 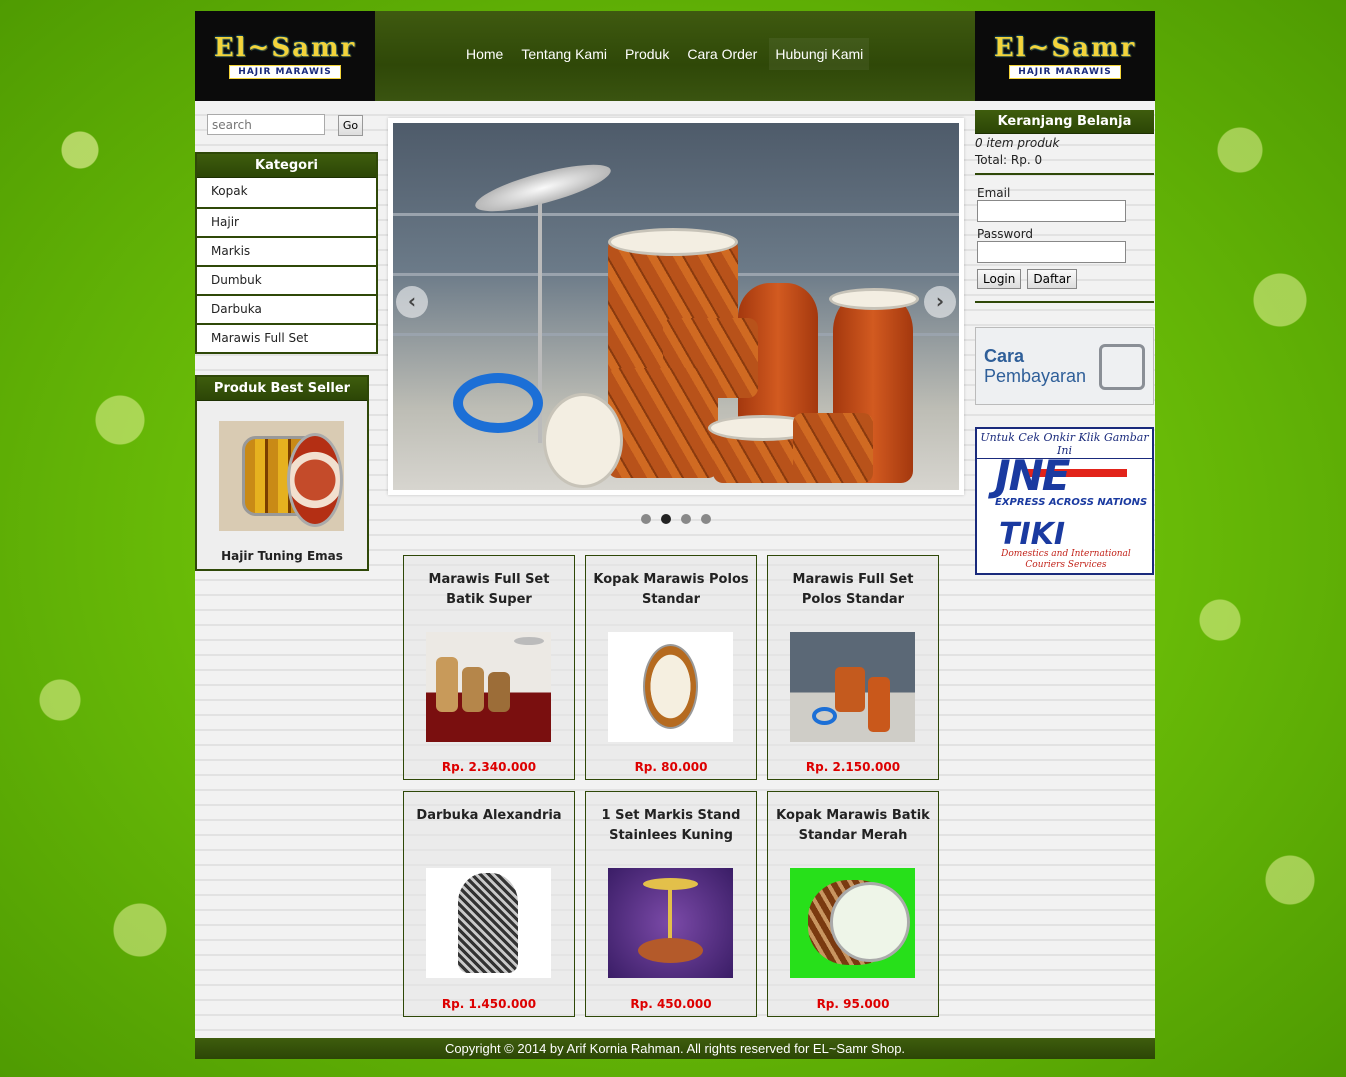 I want to click on password-field, so click(x=1051, y=252).